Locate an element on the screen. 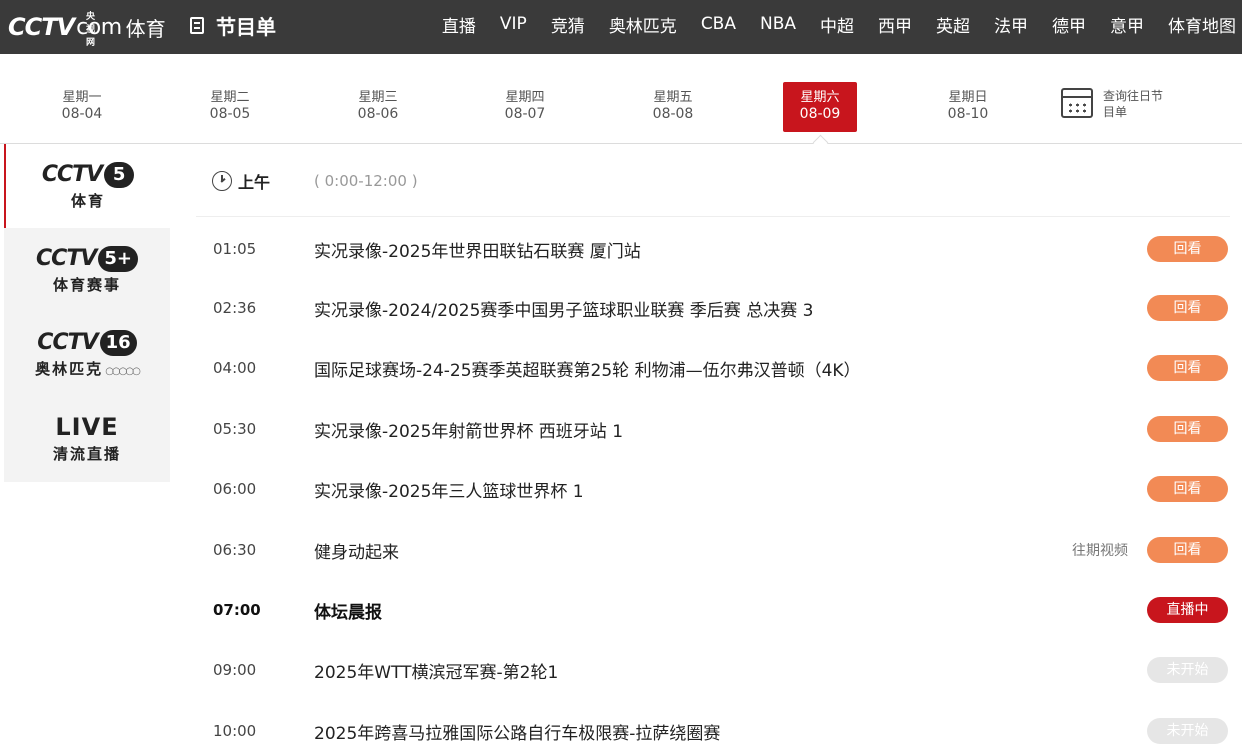 This screenshot has height=753, width=1242. logo-sports: 体育 is located at coordinates (145, 28).